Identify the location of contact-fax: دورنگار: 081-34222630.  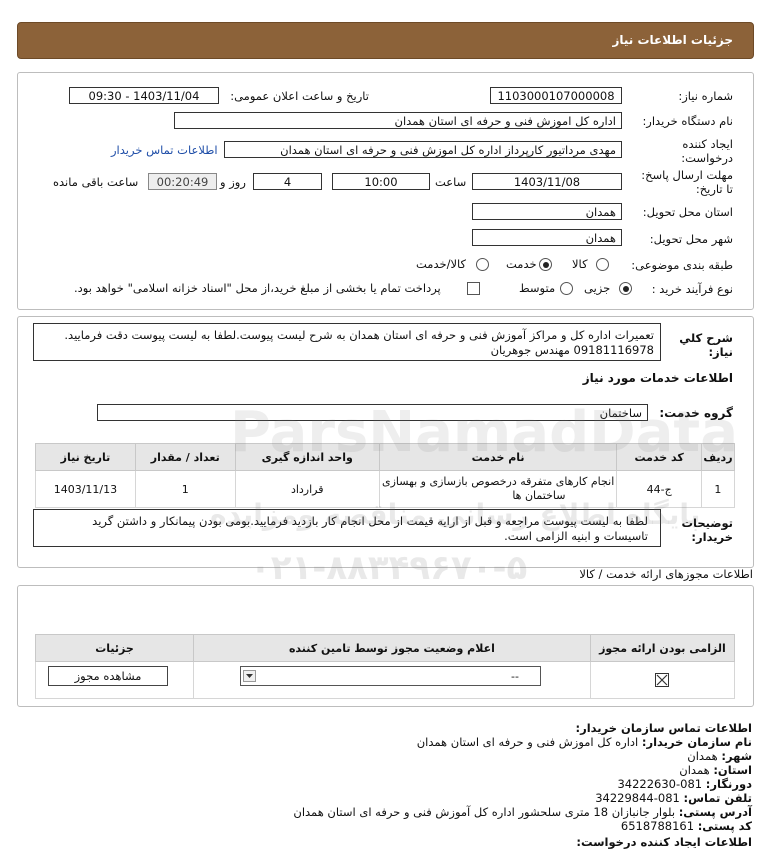
(684, 784).